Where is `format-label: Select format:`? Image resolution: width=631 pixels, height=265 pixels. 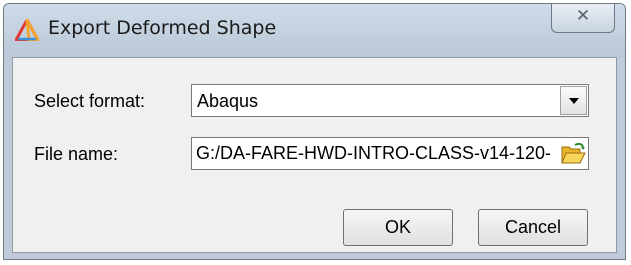
format-label: Select format: is located at coordinates (90, 101).